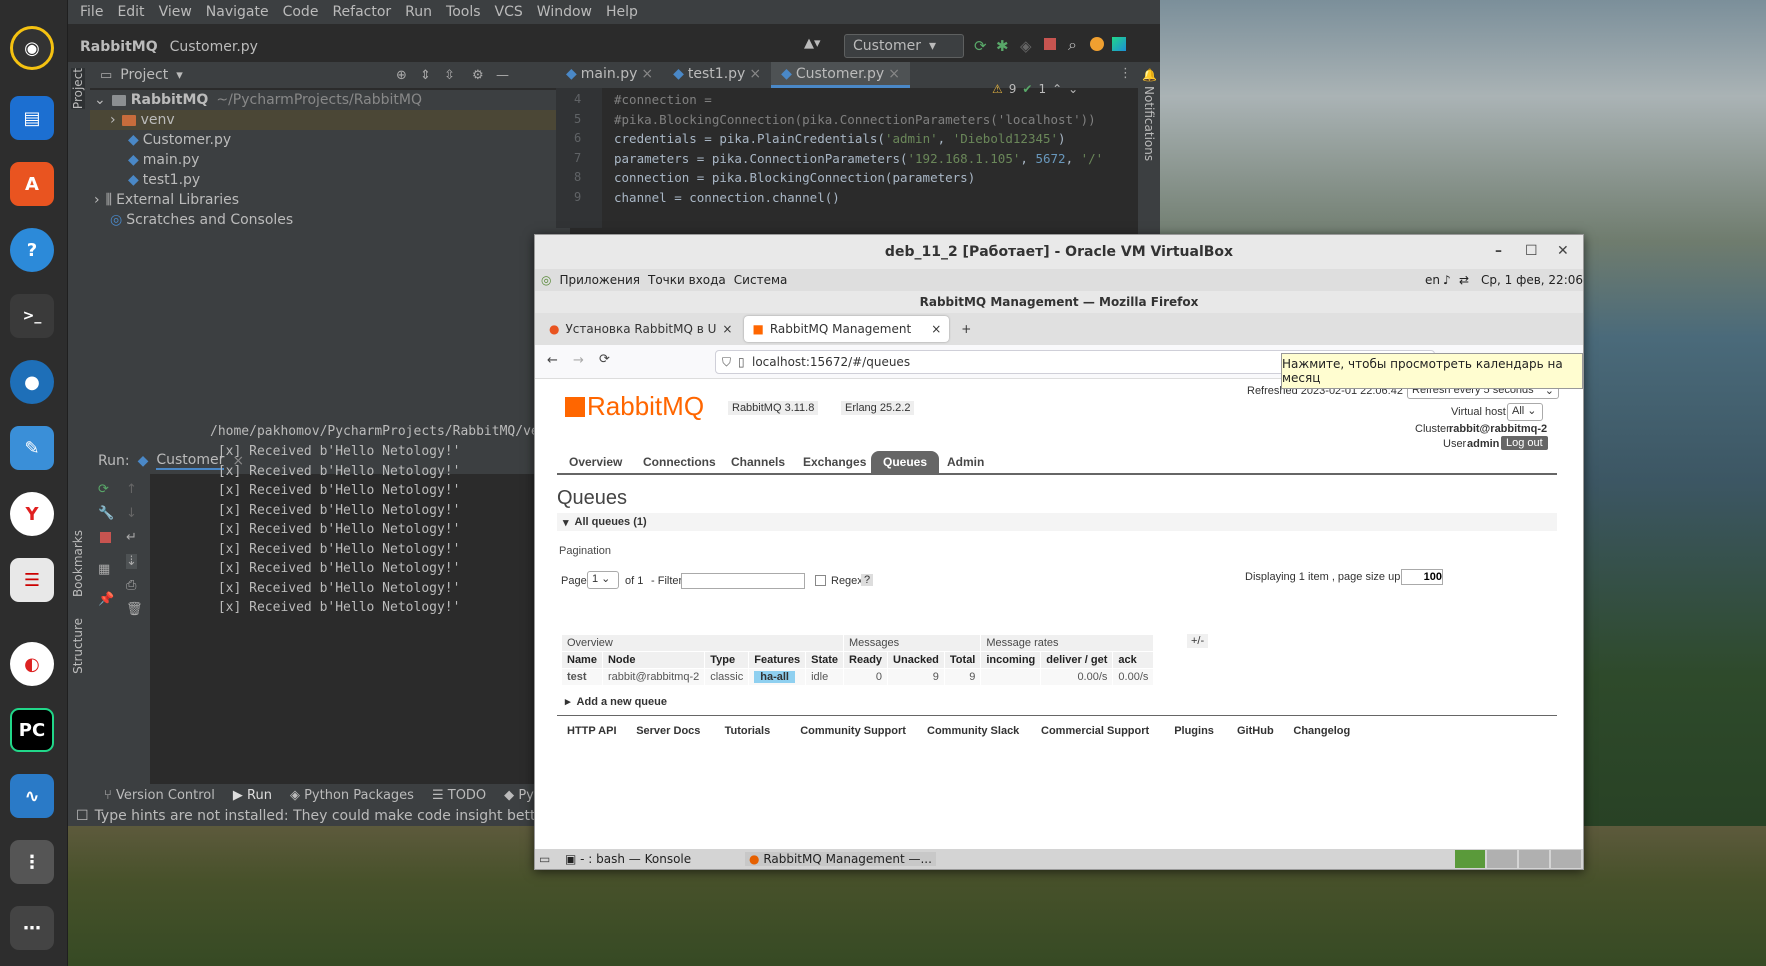  Describe the element at coordinates (32, 118) in the screenshot. I see `writer-icon: ▤` at that location.